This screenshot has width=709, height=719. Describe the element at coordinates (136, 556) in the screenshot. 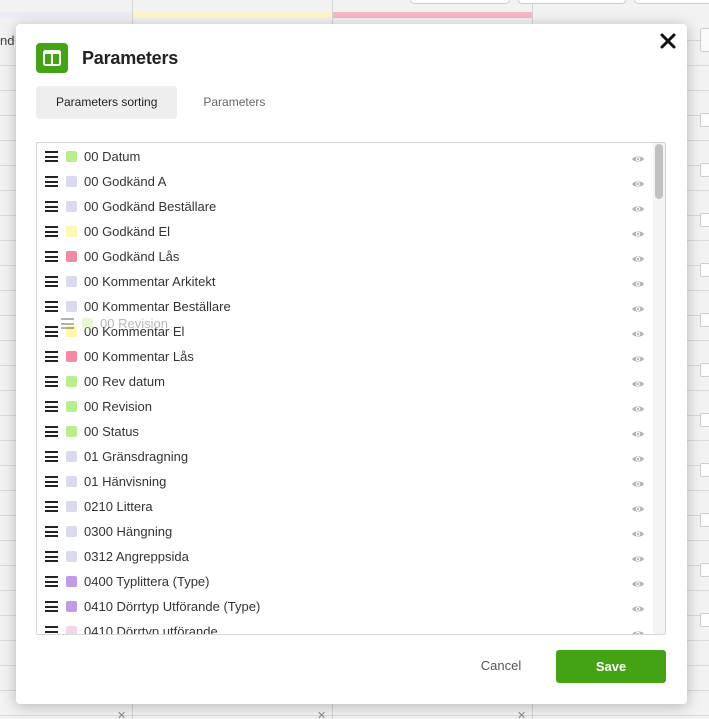

I see `list-item-label: 0312 Angreppsida` at that location.